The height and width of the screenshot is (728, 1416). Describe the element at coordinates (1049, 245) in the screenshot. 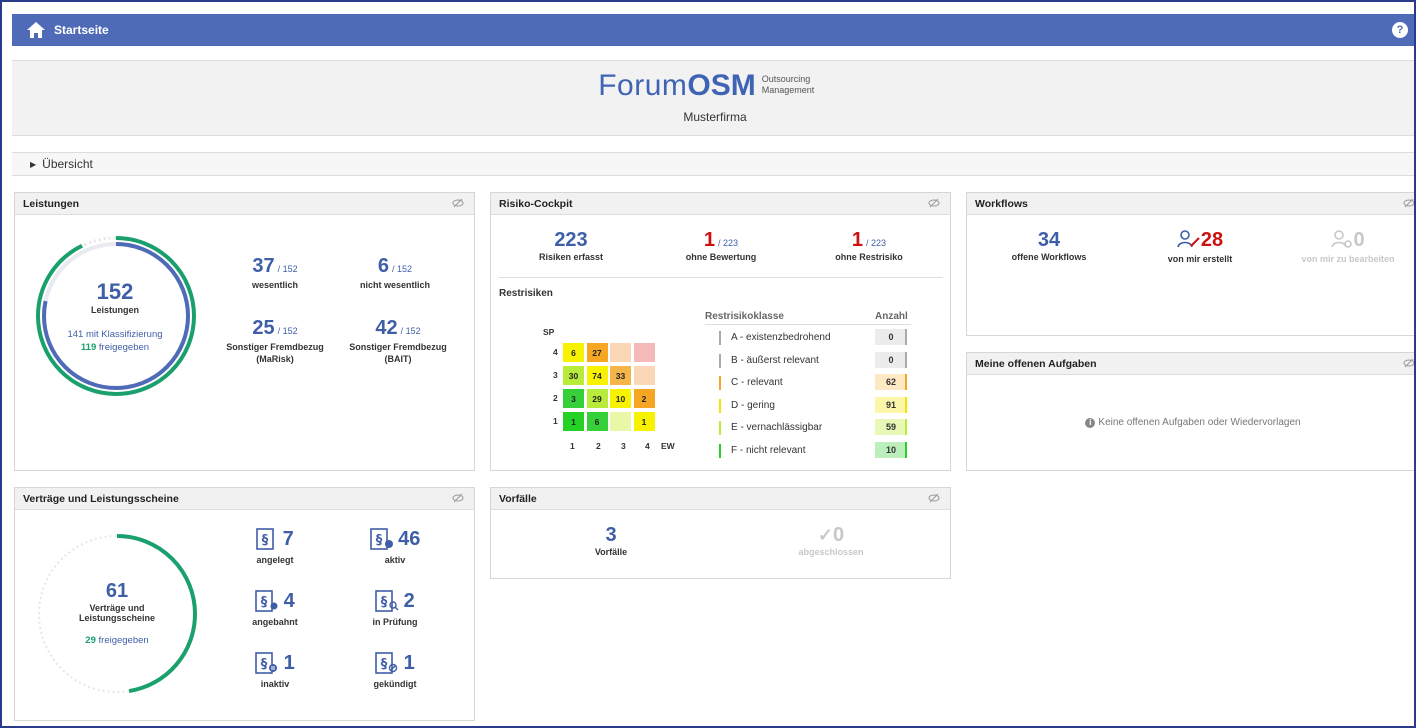

I see `stat-offene-workflows: 34 offene Workflows` at that location.